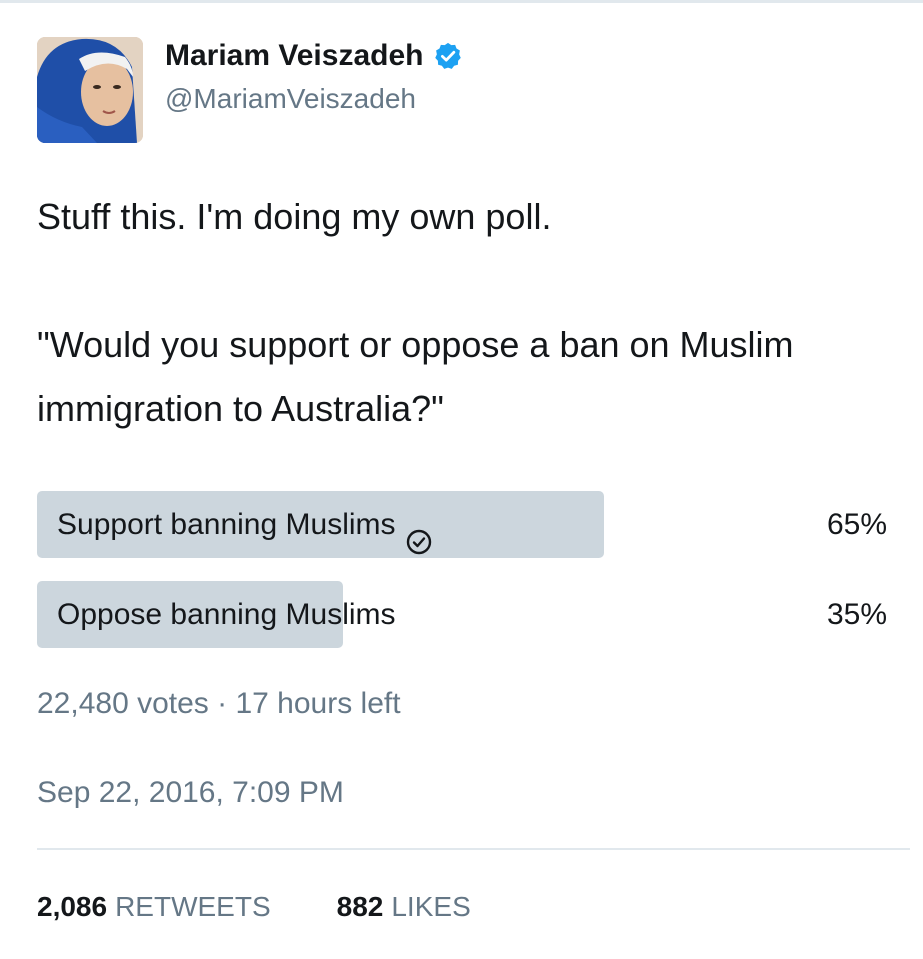  Describe the element at coordinates (473, 849) in the screenshot. I see `stats-divider` at that location.